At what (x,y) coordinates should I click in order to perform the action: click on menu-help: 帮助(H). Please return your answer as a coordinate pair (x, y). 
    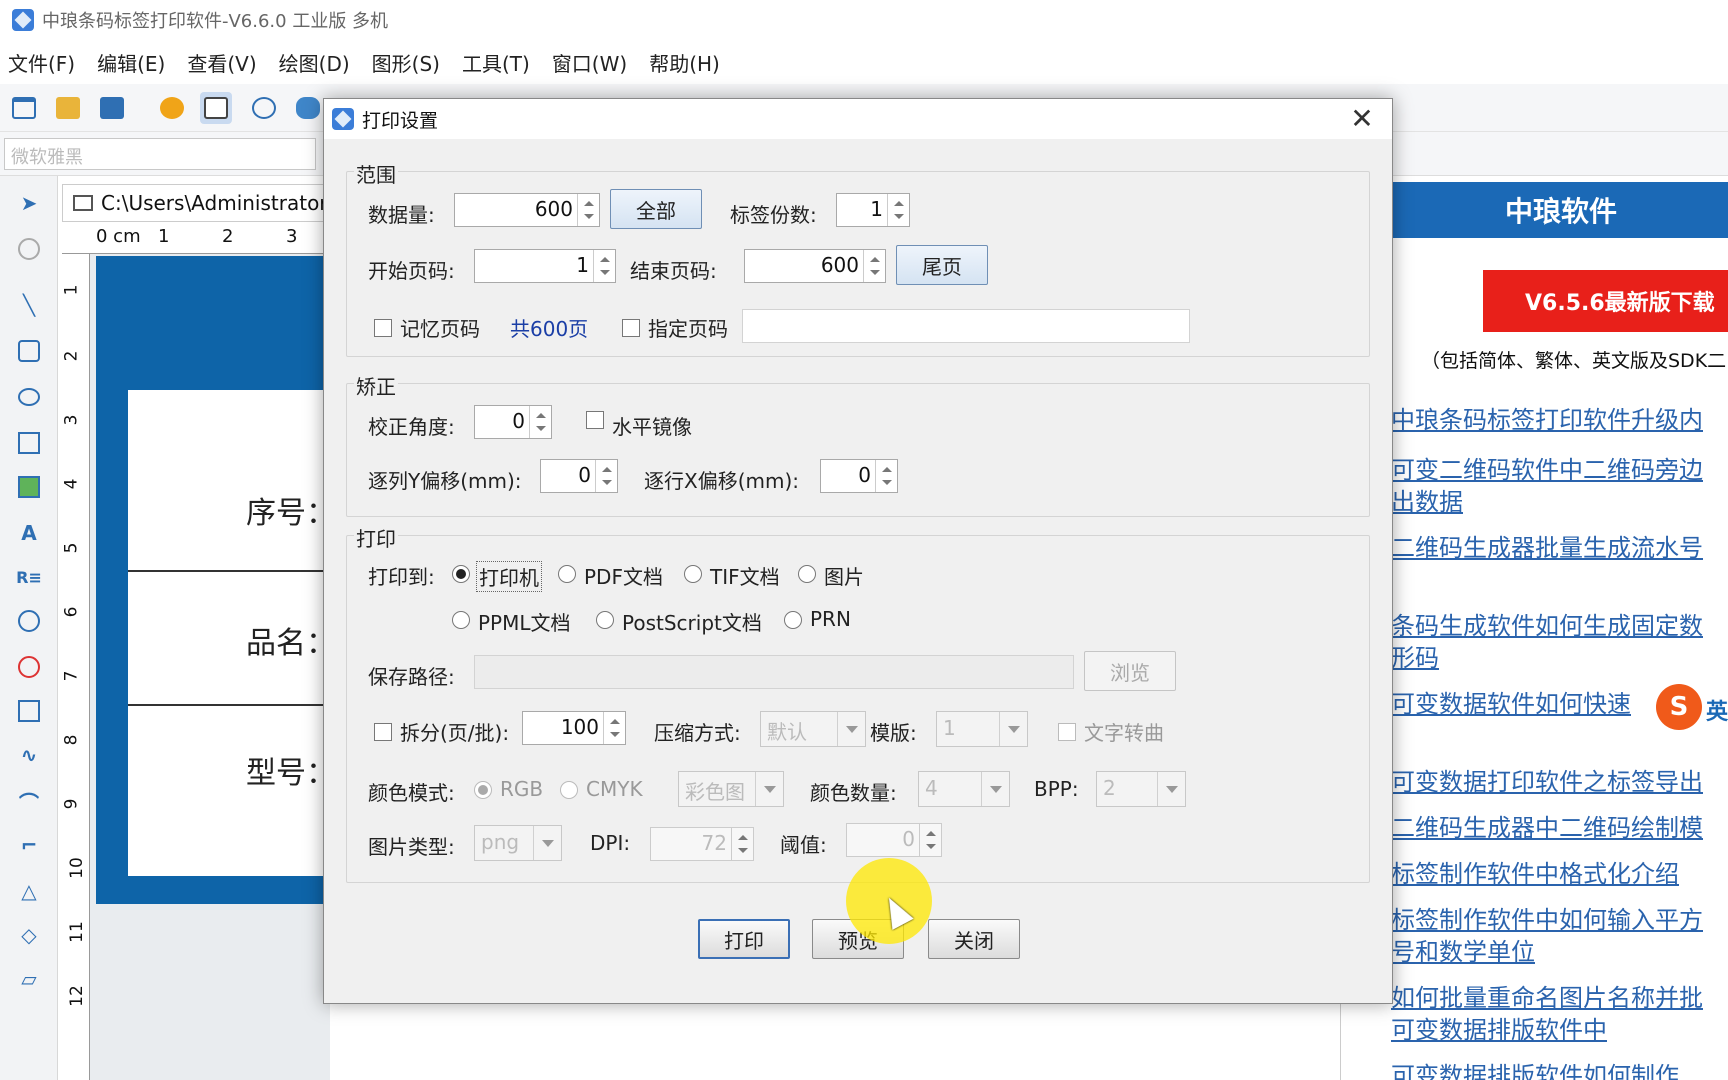
    Looking at the image, I should click on (684, 62).